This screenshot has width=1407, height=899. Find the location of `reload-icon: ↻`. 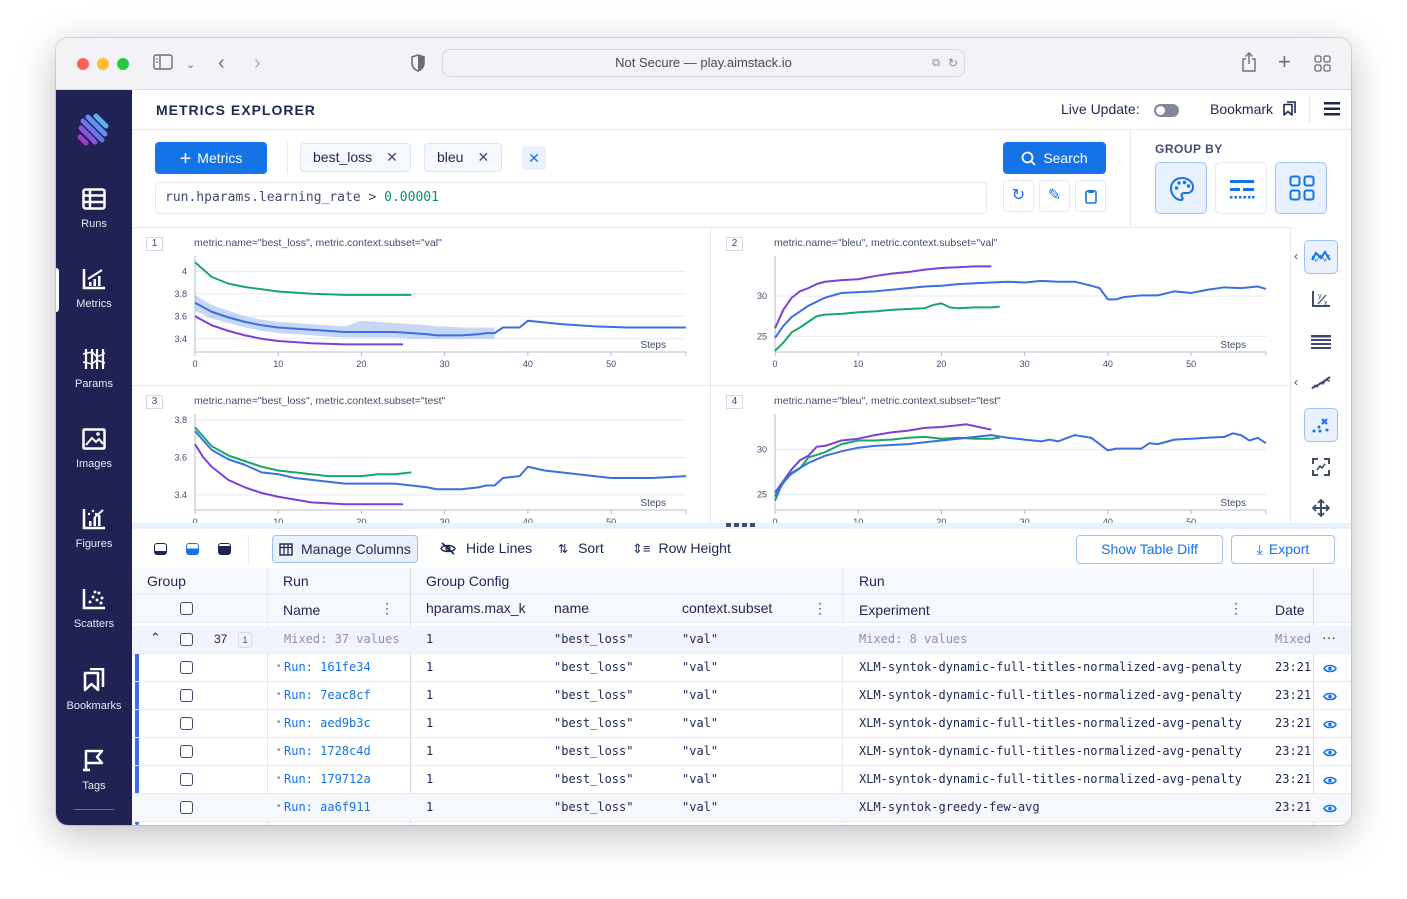

reload-icon: ↻ is located at coordinates (953, 63).